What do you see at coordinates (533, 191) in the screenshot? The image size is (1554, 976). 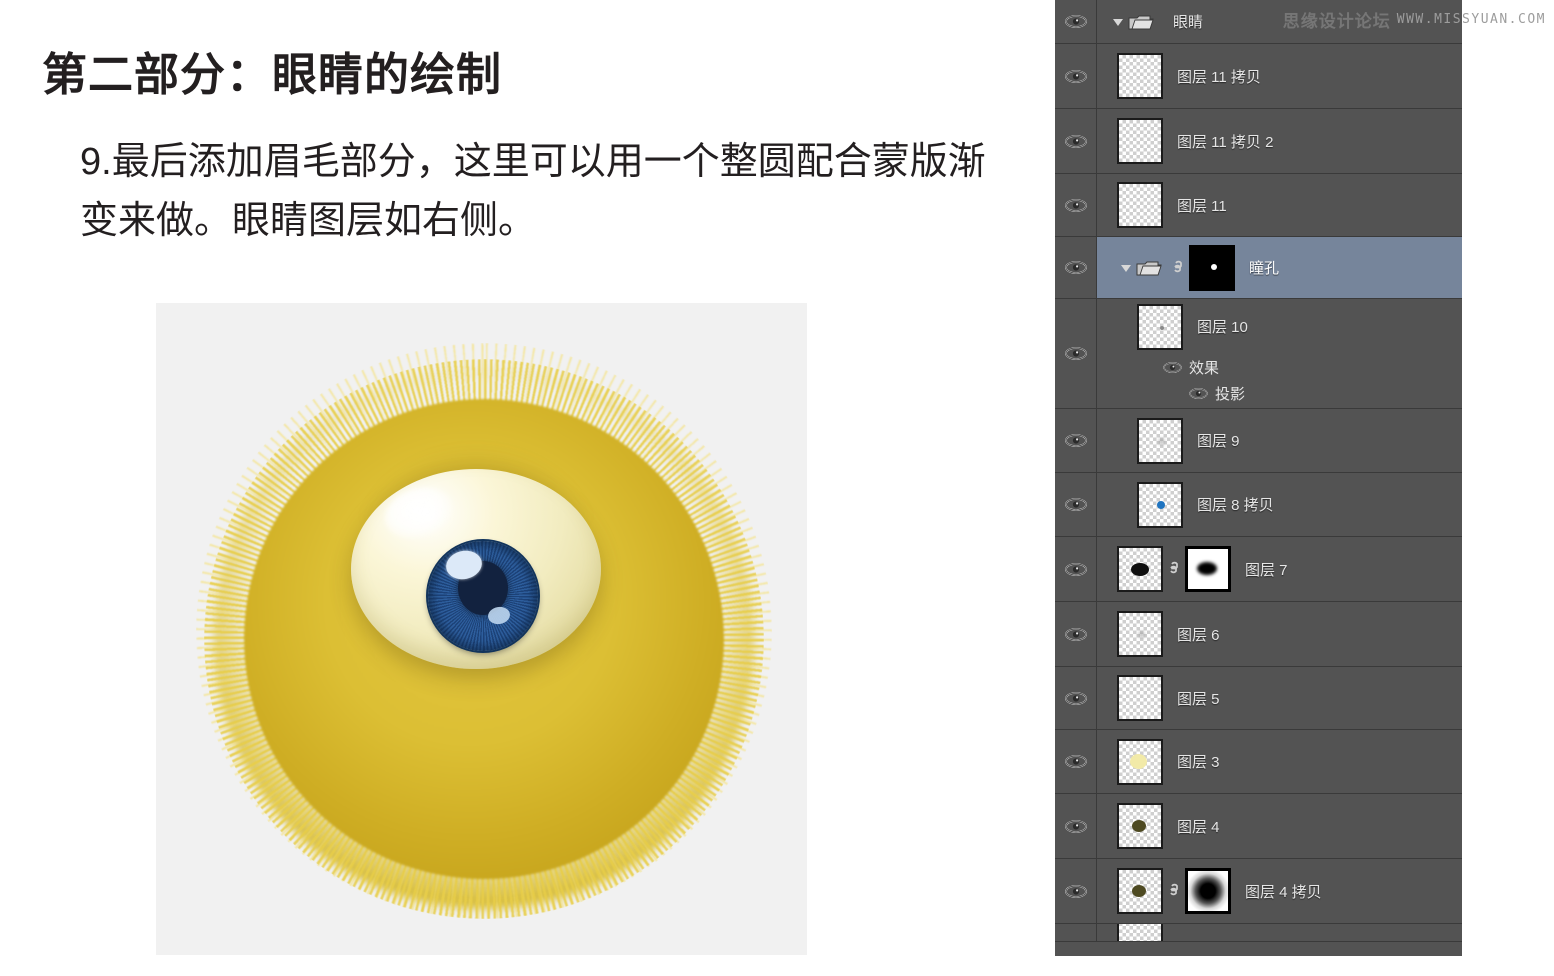 I see `article-body-text: 9.最后添加眉毛部分，这里可以用一个整圆配合蒙版渐变来做。眼睛图层如右侧。` at bounding box center [533, 191].